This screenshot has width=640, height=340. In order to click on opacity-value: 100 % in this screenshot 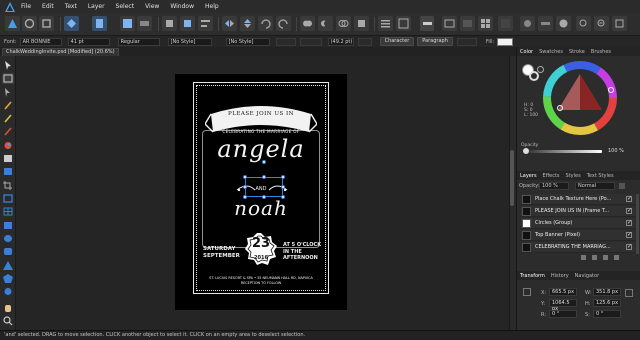, I will do `click(616, 151)`.